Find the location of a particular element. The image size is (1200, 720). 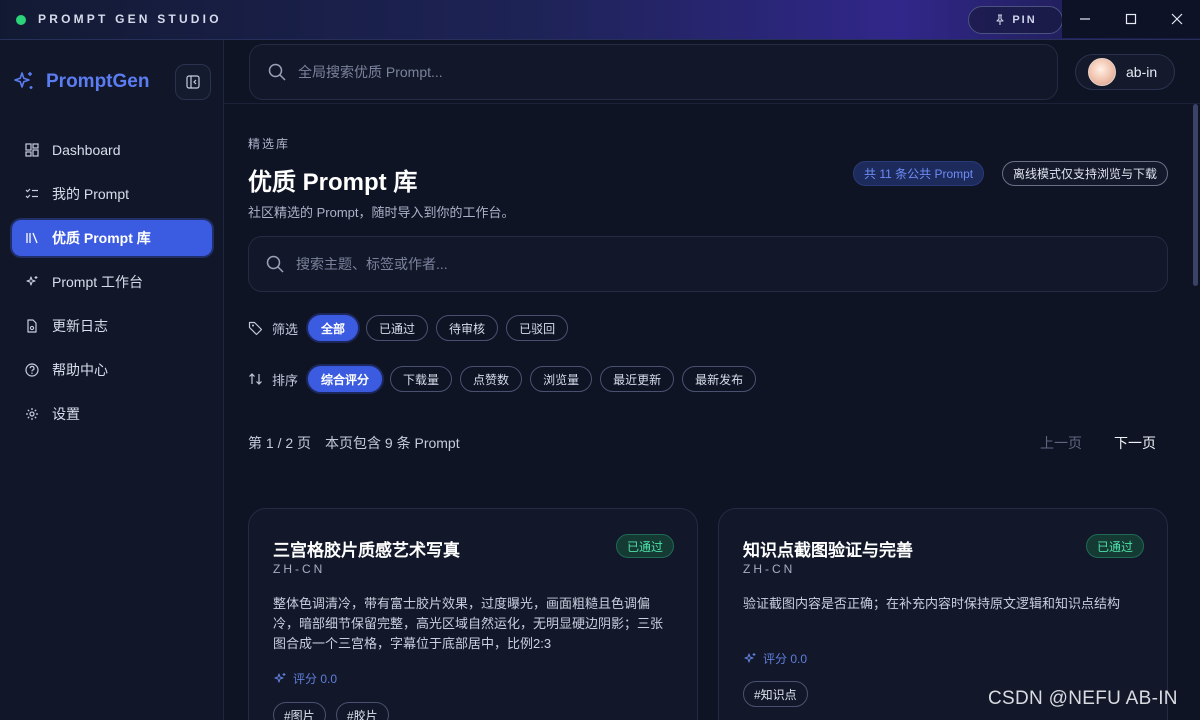

brand: PromptGen is located at coordinates (80, 82).